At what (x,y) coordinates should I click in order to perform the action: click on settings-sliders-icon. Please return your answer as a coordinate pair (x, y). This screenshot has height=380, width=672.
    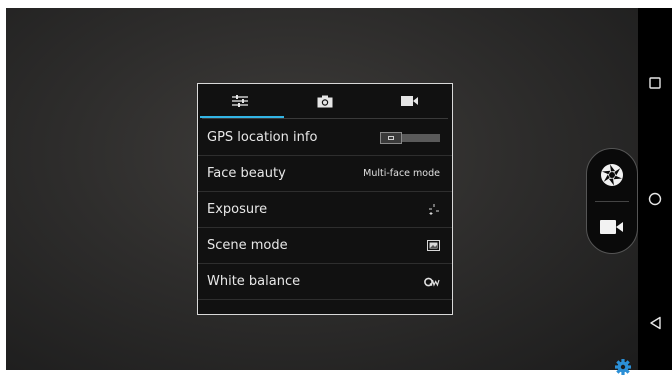
    Looking at the image, I should click on (240, 101).